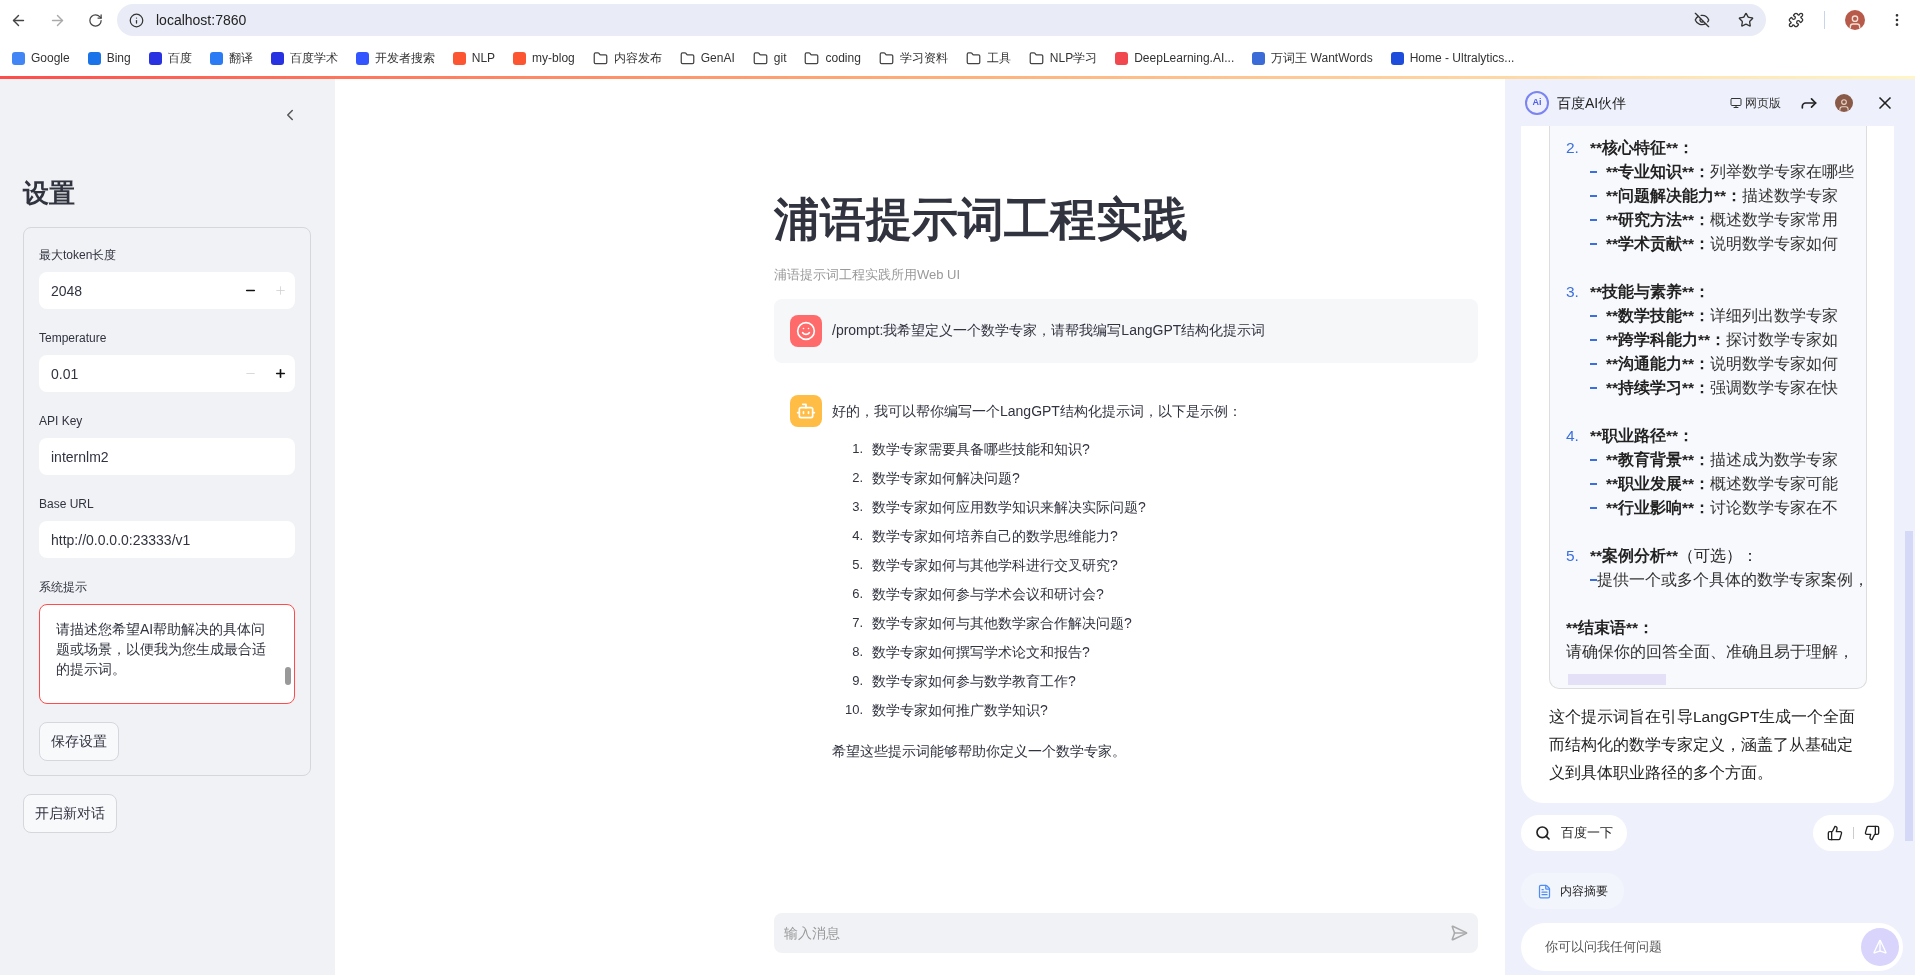 The image size is (1915, 975). I want to click on bookmark-link: NLP, so click(474, 58).